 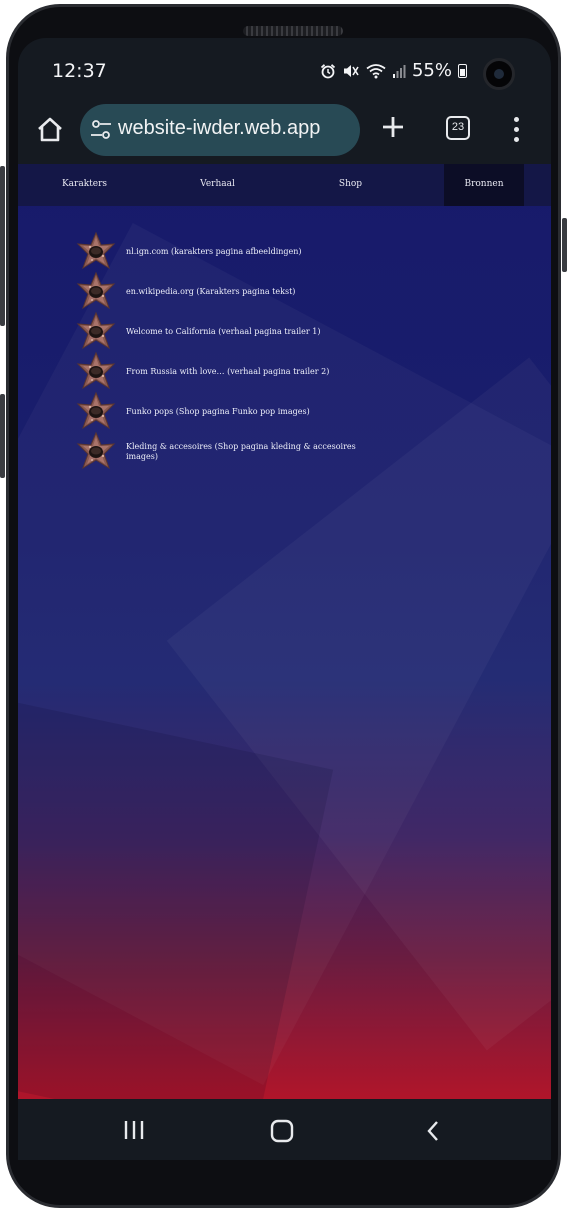 What do you see at coordinates (350, 185) in the screenshot?
I see `nav-shop: Shop` at bounding box center [350, 185].